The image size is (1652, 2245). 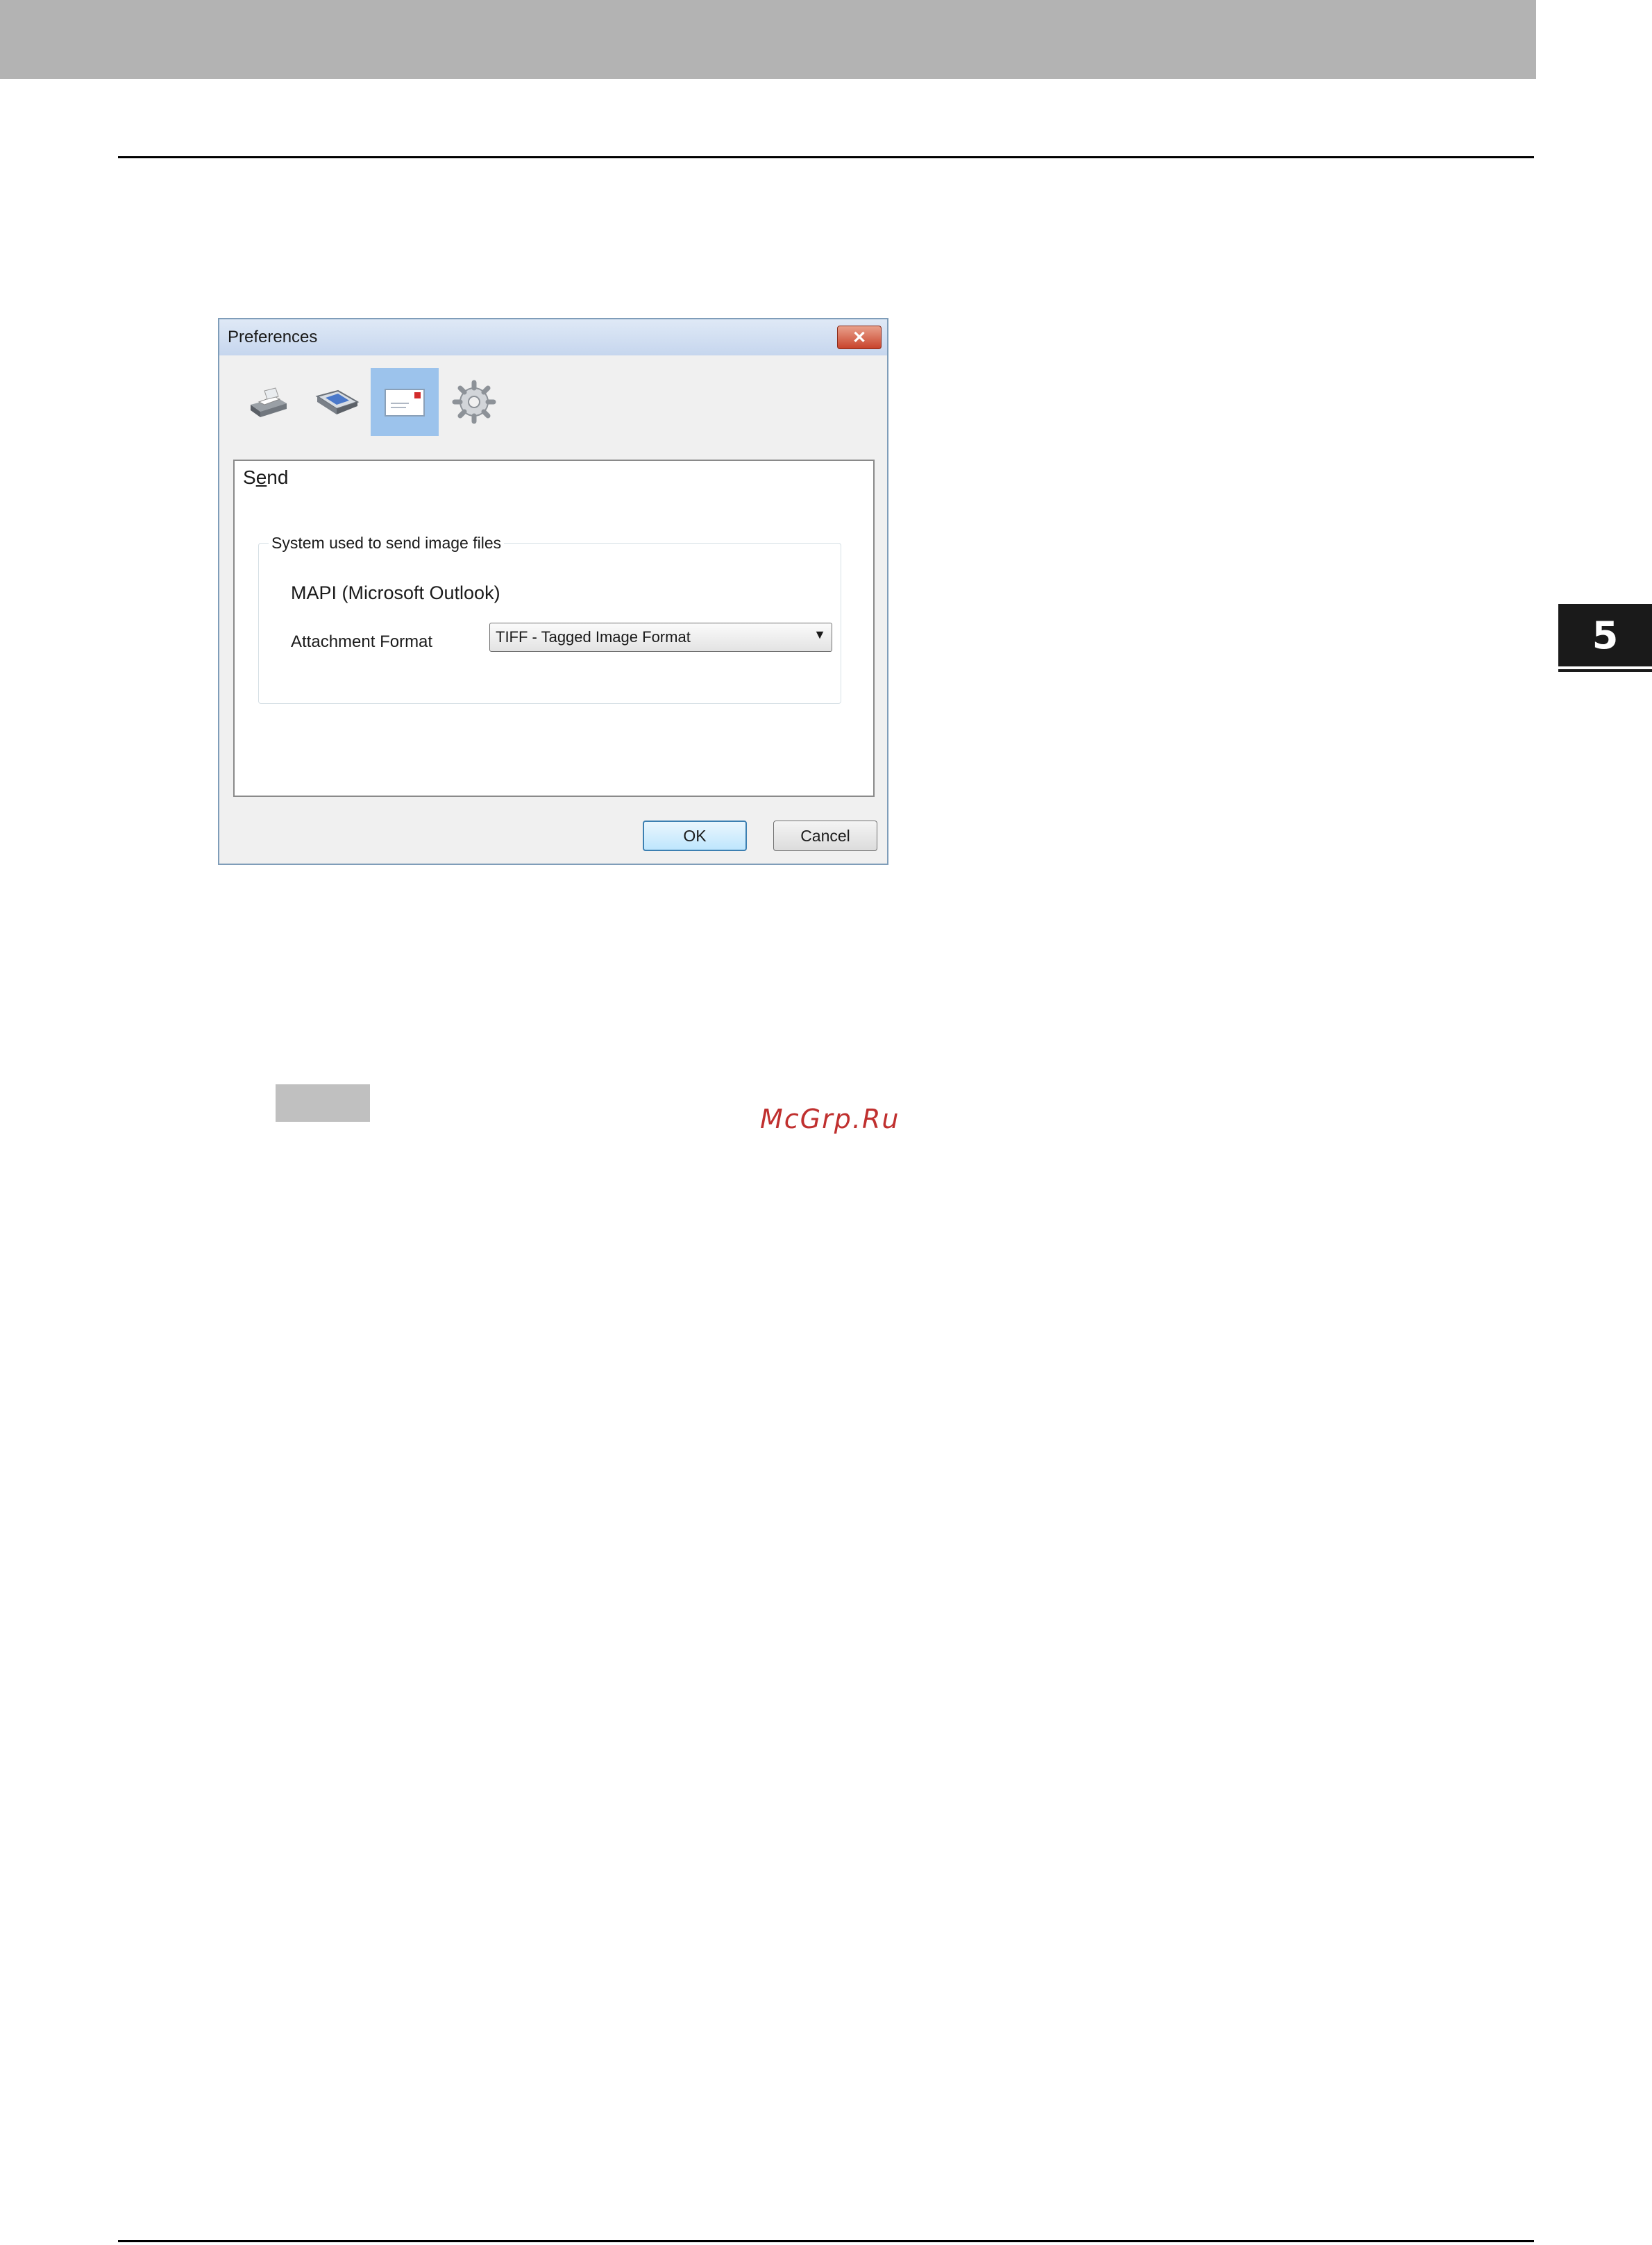 What do you see at coordinates (362, 641) in the screenshot?
I see `attachment-format-label: Attachment Format` at bounding box center [362, 641].